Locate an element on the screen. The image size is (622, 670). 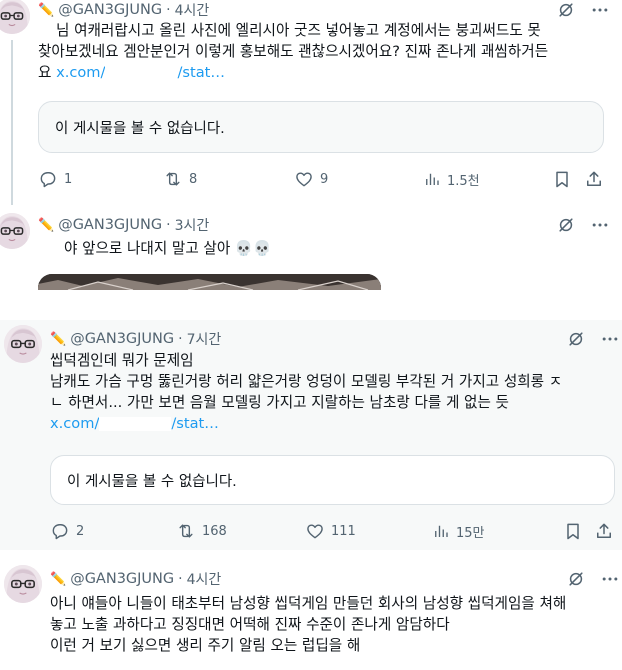
views-count: 1.5천 is located at coordinates (463, 181).